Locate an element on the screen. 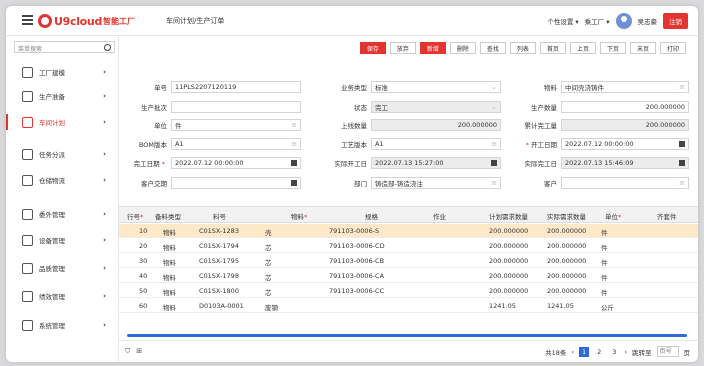 This screenshot has height=366, width=704. actual-start-input: 2022.07.13 15:27:00 is located at coordinates (436, 163).